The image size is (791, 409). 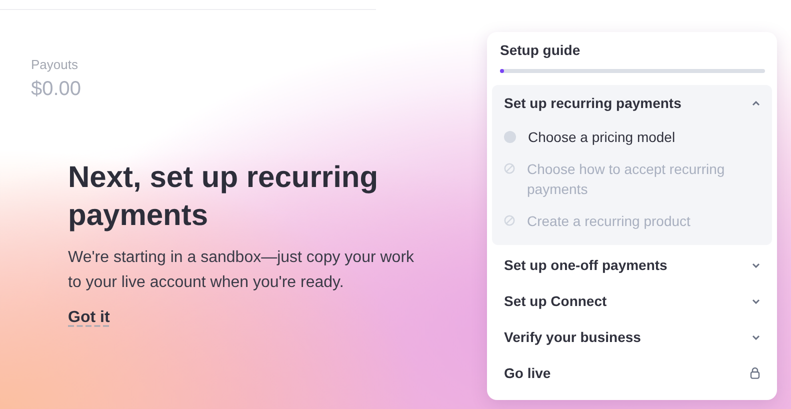 What do you see at coordinates (632, 301) in the screenshot?
I see `section-header: Set up Connect` at bounding box center [632, 301].